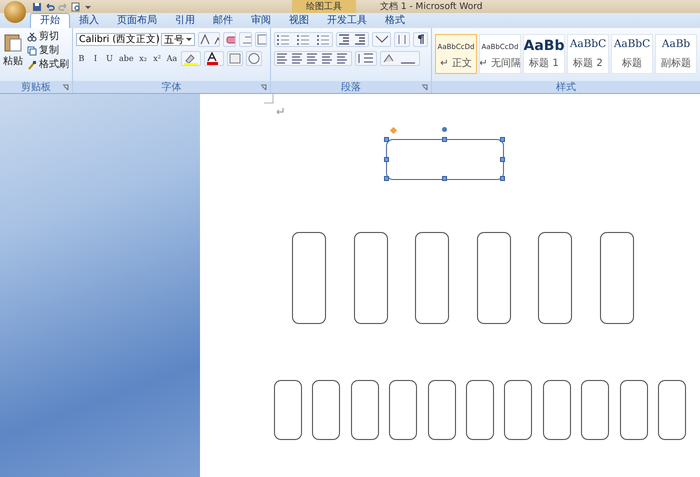  What do you see at coordinates (223, 21) in the screenshot?
I see `ribbon-tab: 邮件` at bounding box center [223, 21].